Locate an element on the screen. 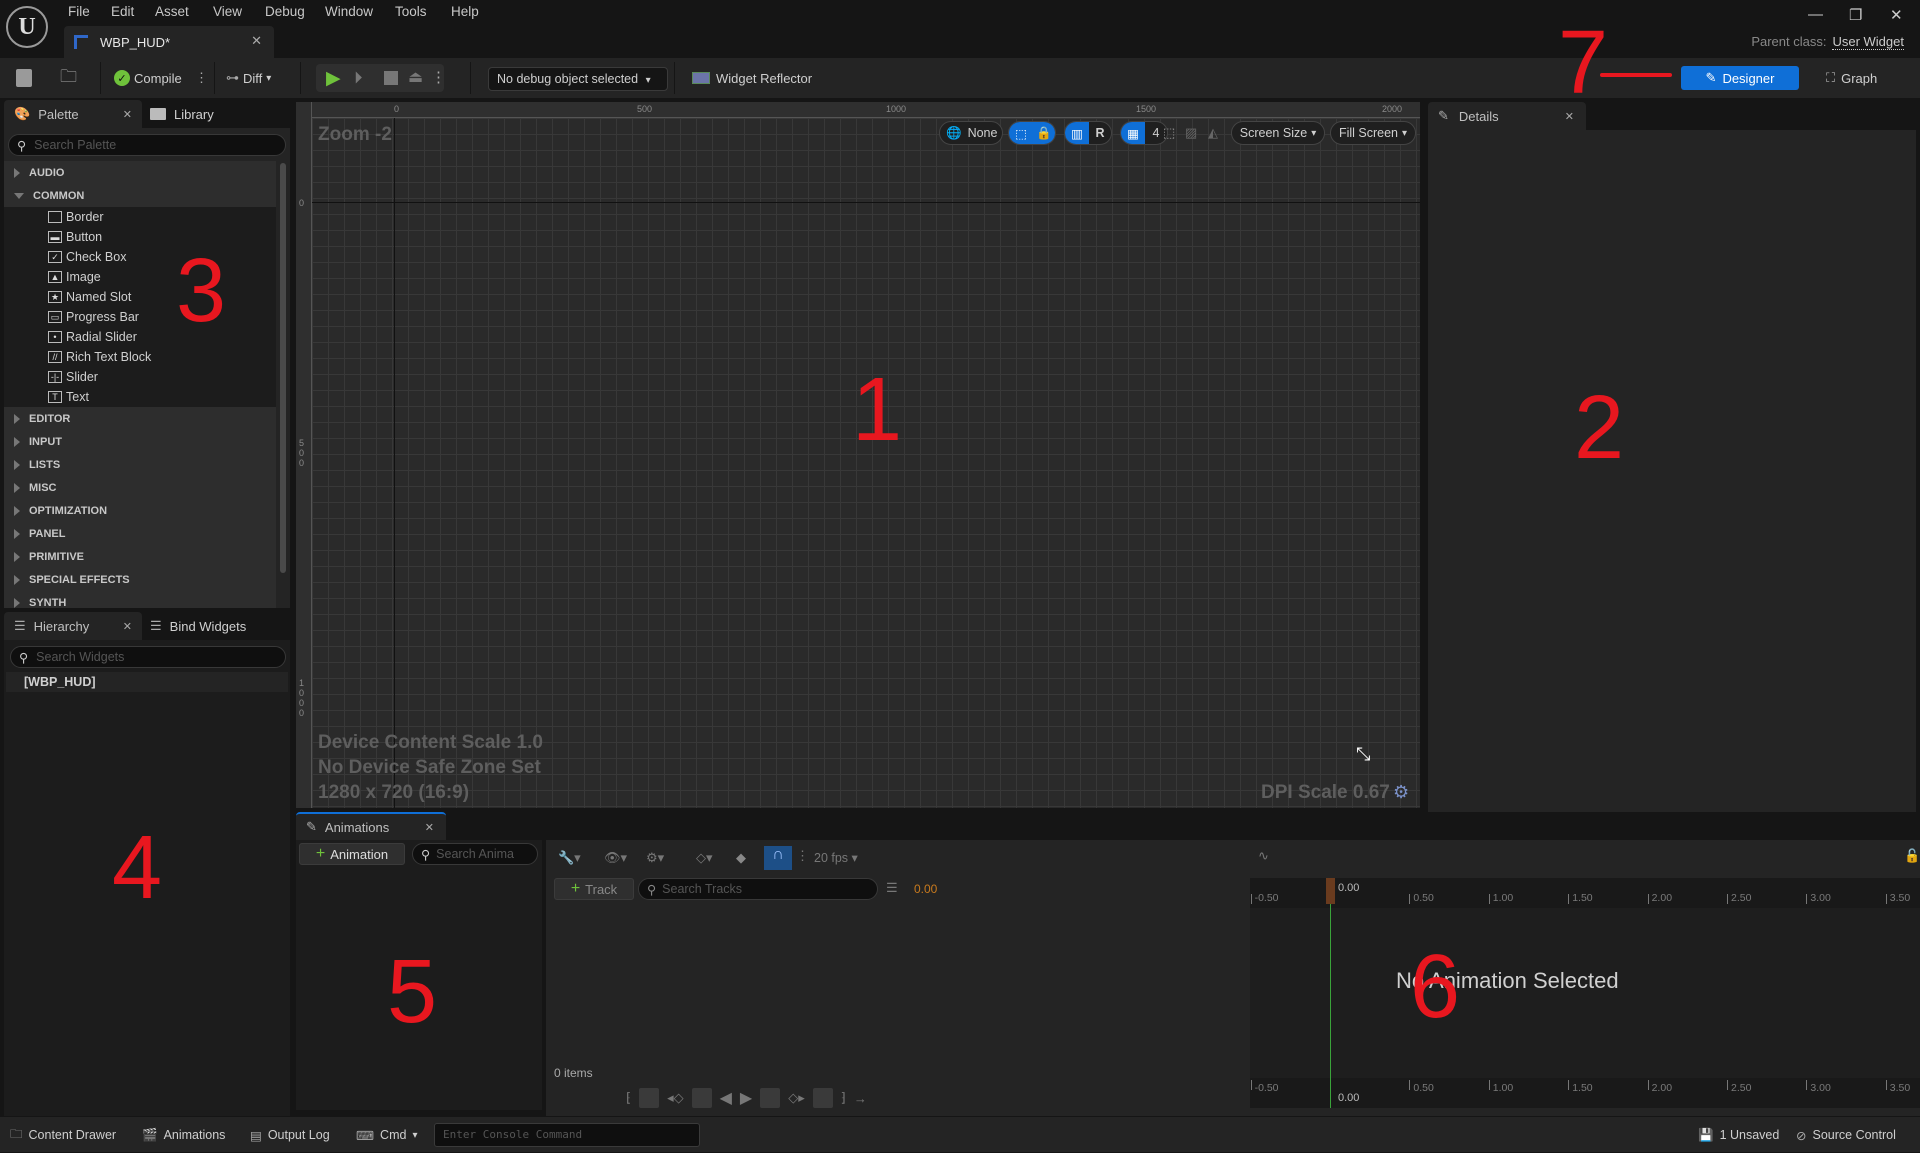  resize-arrows-icon: ⤡ is located at coordinates (1363, 754).